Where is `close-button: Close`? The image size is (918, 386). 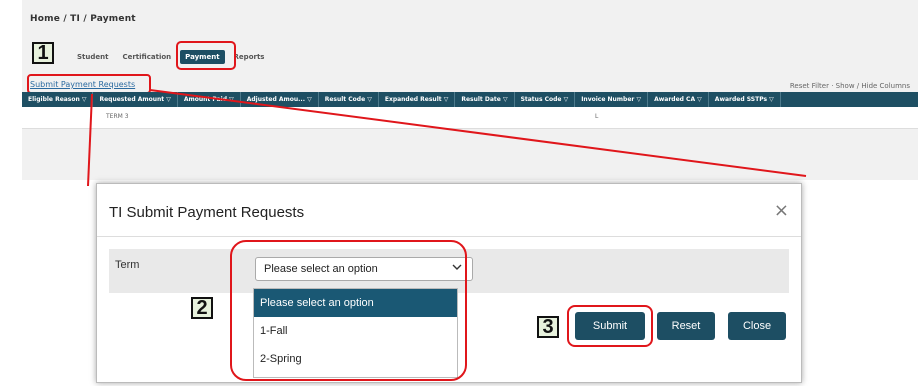
close-button: Close is located at coordinates (757, 326).